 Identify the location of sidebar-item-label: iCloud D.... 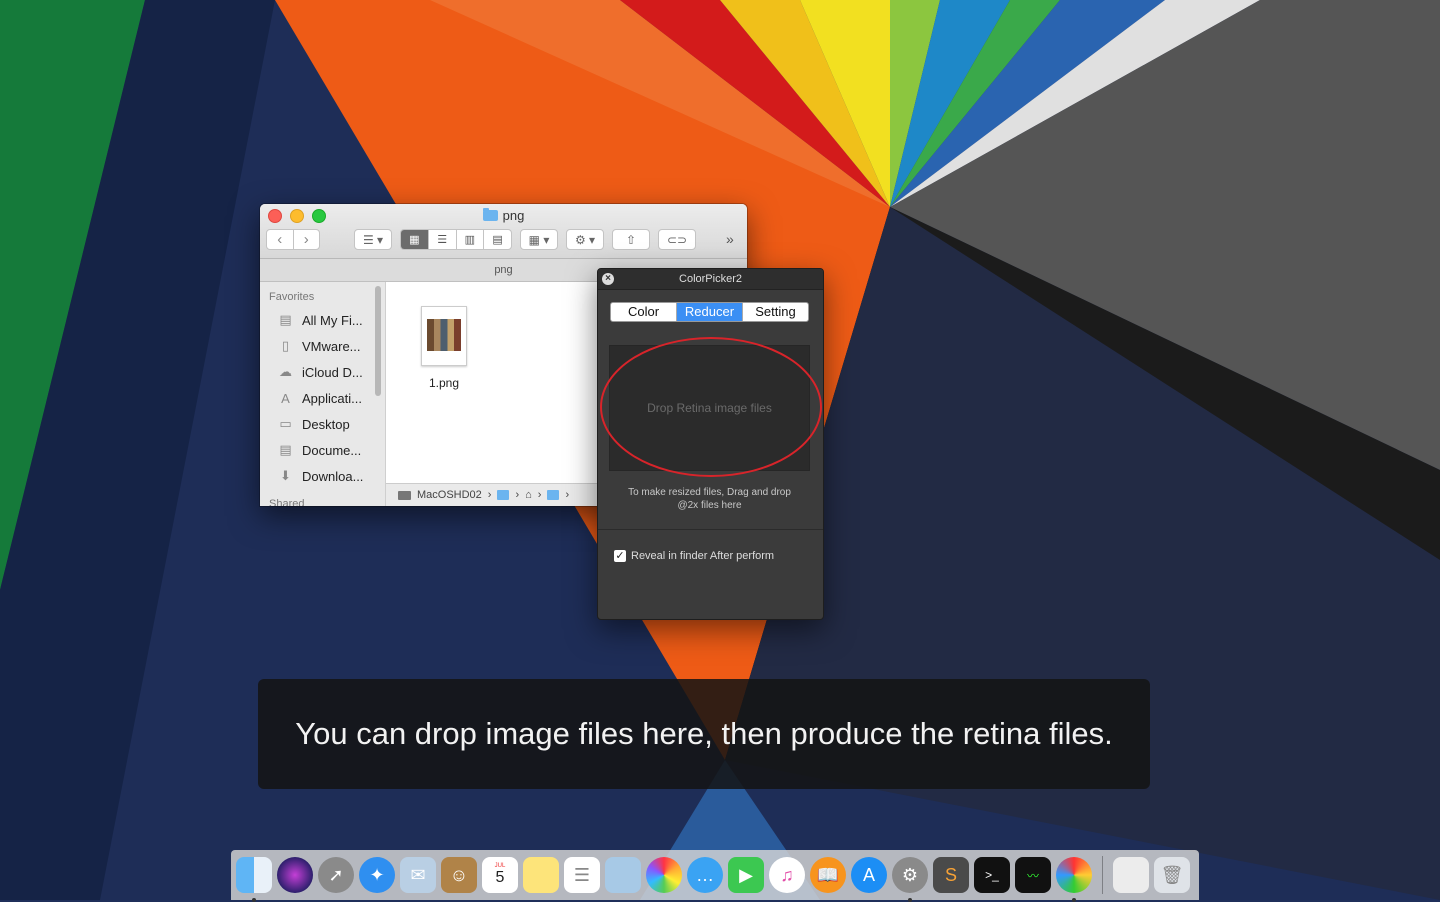
(332, 372).